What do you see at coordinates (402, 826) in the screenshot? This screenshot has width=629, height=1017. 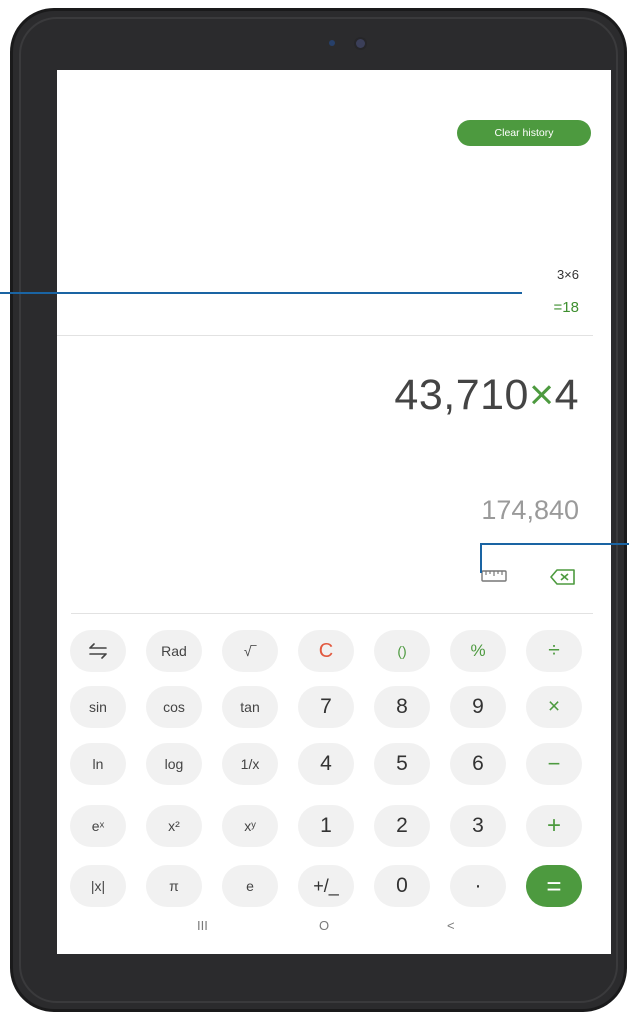 I see `digit-2-key: 2` at bounding box center [402, 826].